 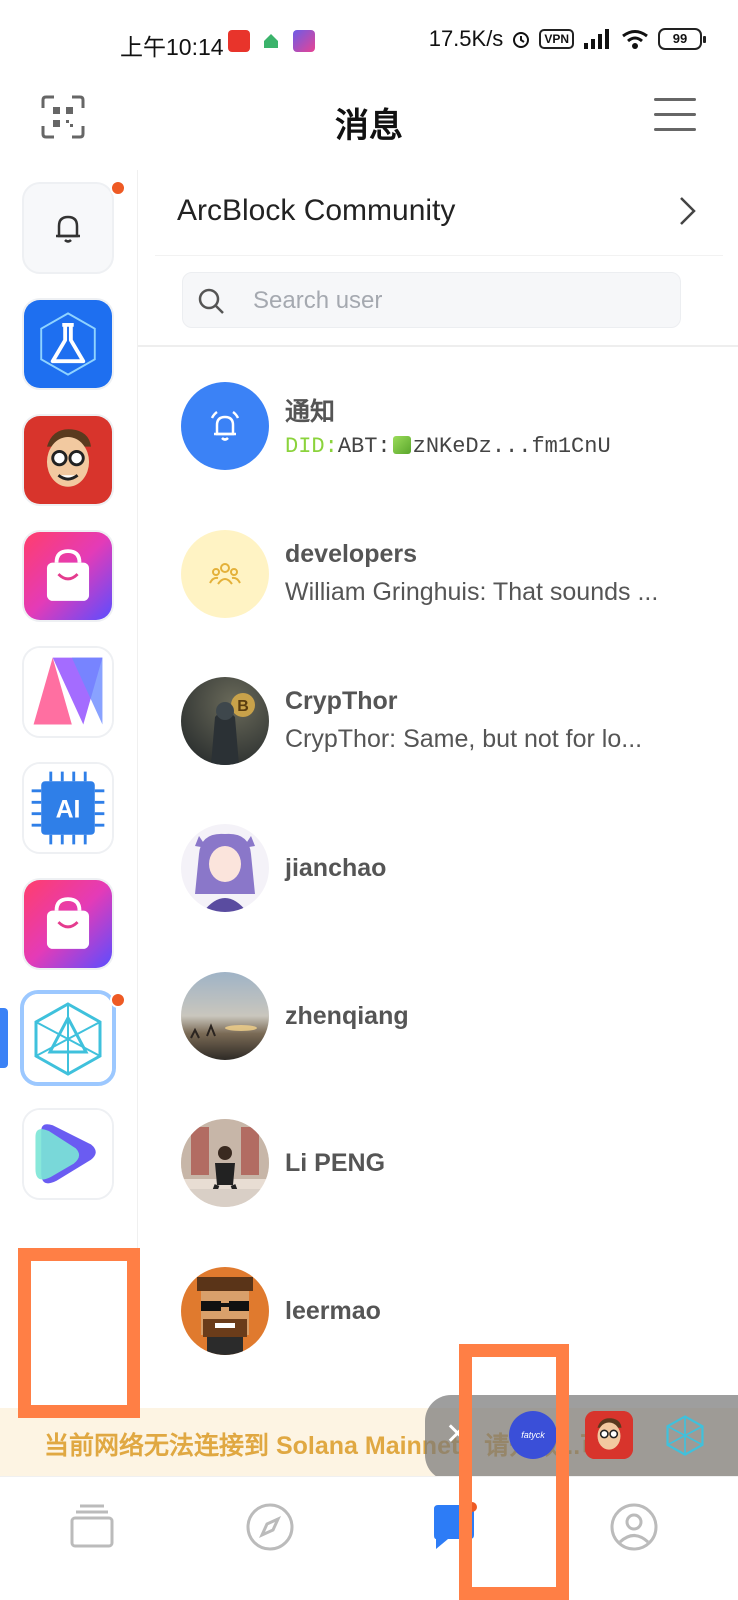 I want to click on chat-name: jianchao, so click(x=336, y=868).